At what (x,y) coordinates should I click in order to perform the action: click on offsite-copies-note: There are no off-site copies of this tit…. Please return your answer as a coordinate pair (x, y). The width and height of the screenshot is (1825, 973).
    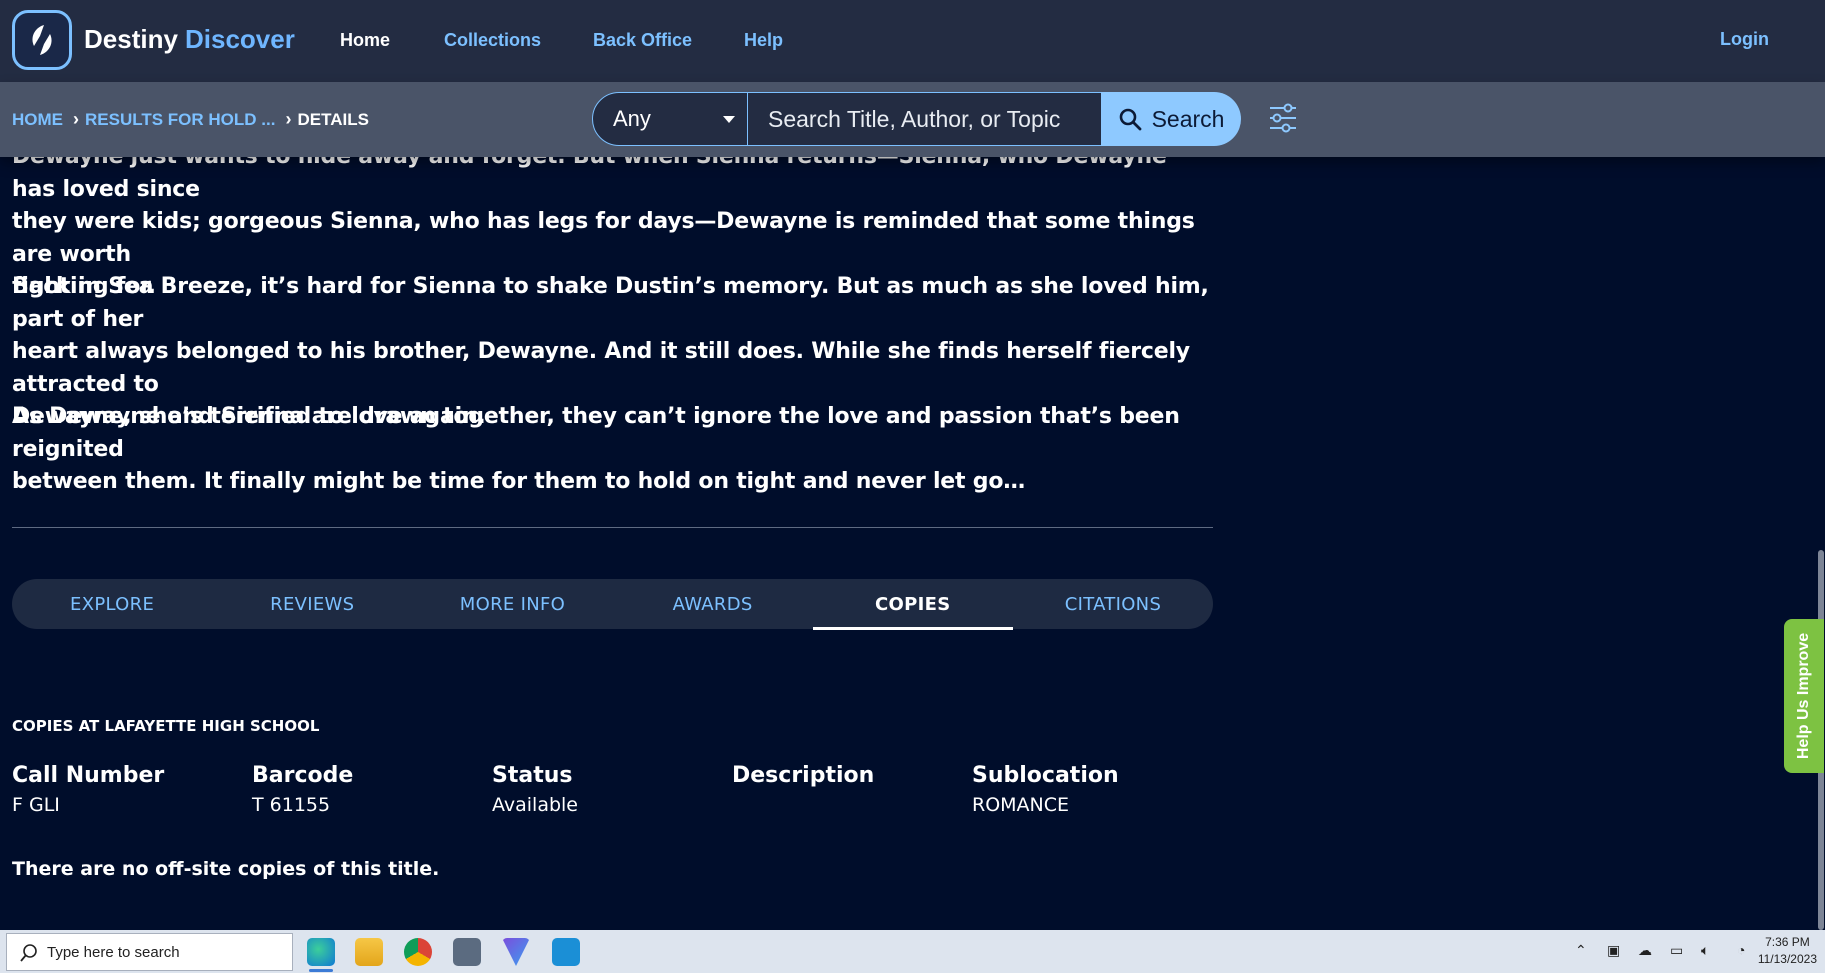
    Looking at the image, I should click on (226, 869).